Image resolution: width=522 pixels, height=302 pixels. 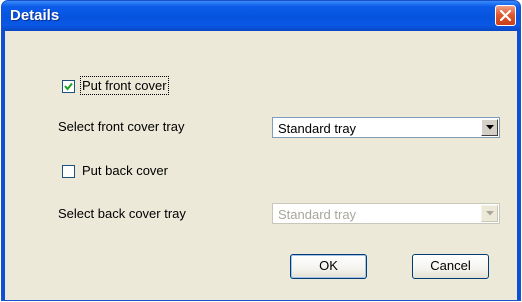 I want to click on front-cover-tray-value: Standard tray, so click(x=317, y=128).